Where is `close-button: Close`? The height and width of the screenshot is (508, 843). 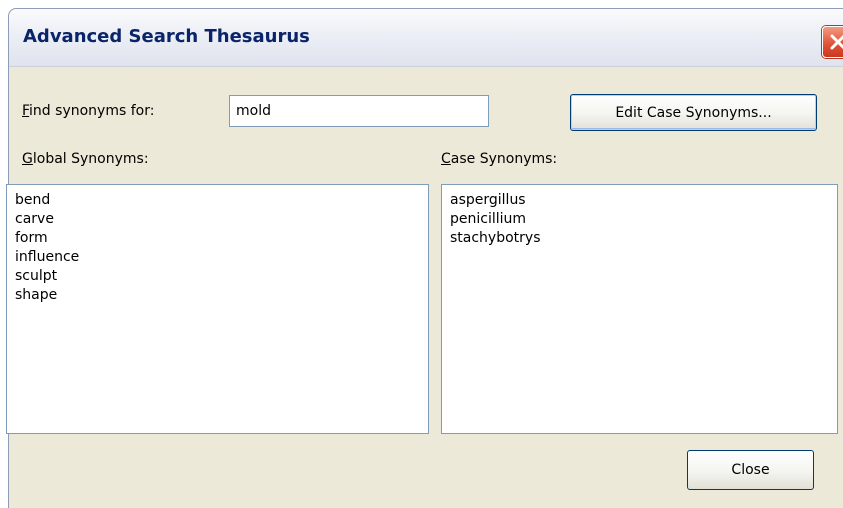 close-button: Close is located at coordinates (750, 470).